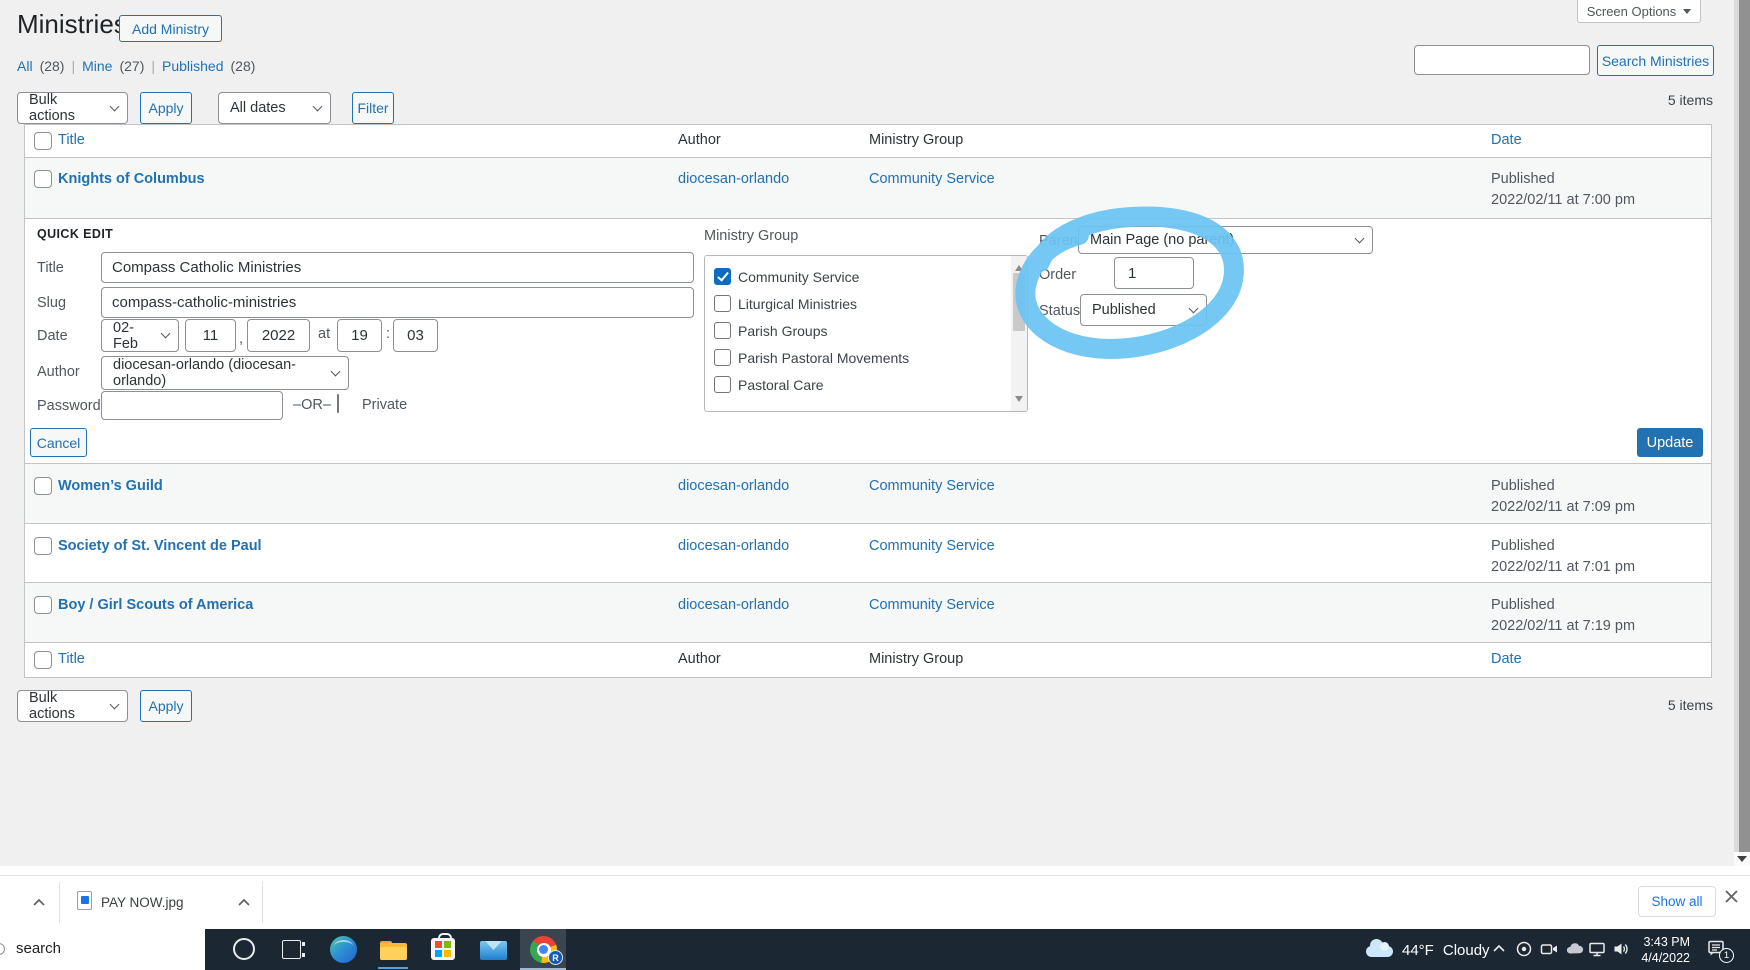 The image size is (1750, 970). Describe the element at coordinates (1726, 955) in the screenshot. I see `notification-count-badge: 1` at that location.